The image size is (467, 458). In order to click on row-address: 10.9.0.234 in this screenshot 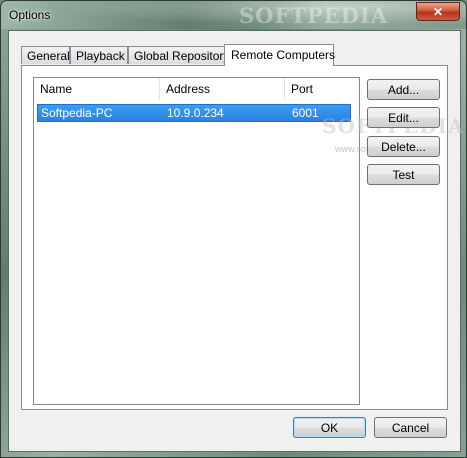, I will do `click(195, 113)`.